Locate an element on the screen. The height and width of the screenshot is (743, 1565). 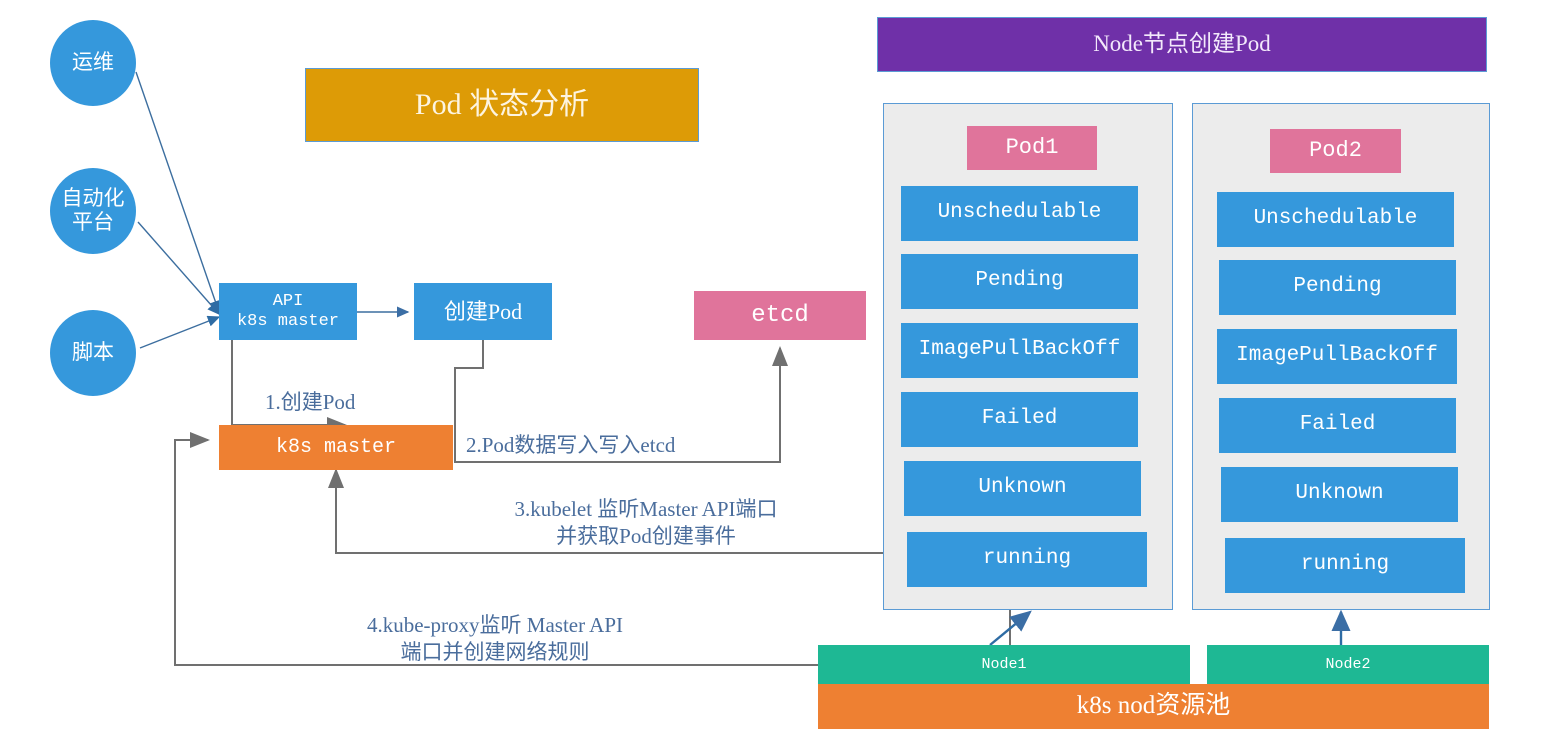
pod1-state-running: running is located at coordinates (1027, 559).